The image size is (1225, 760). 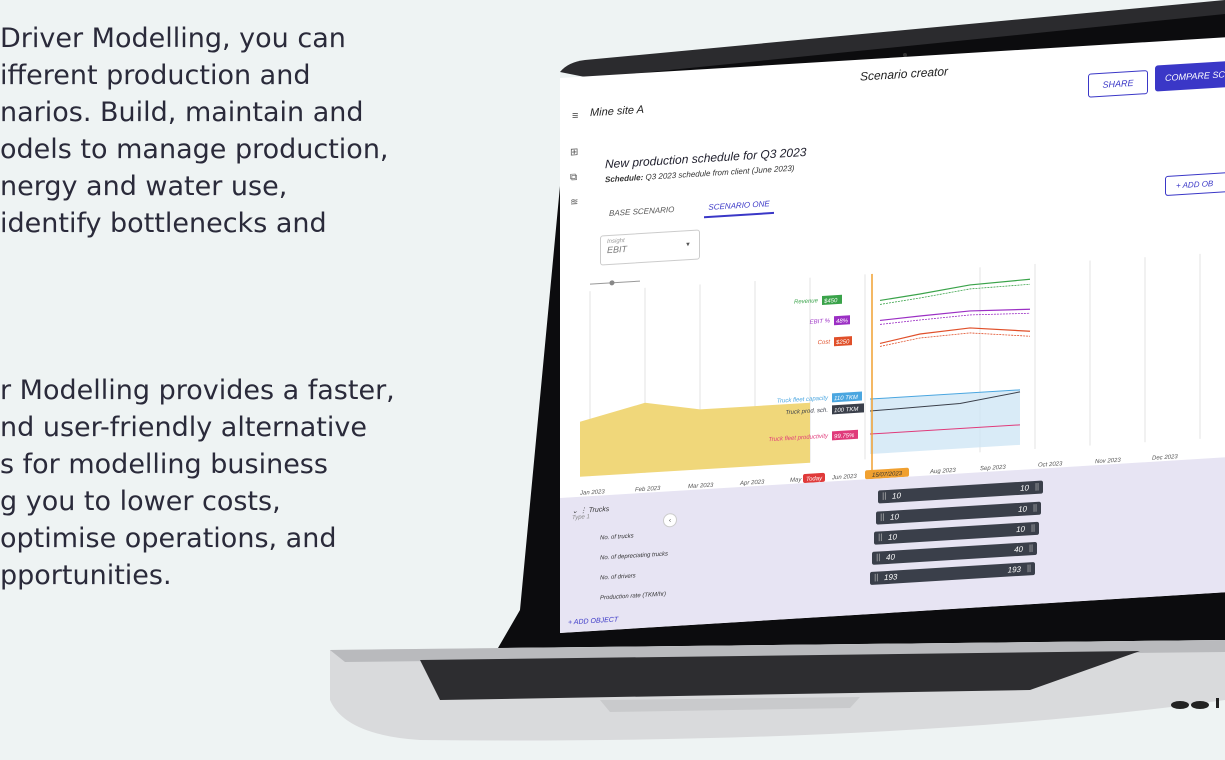 What do you see at coordinates (954, 553) in the screenshot?
I see `drivers-bar: || 40 40 ||` at bounding box center [954, 553].